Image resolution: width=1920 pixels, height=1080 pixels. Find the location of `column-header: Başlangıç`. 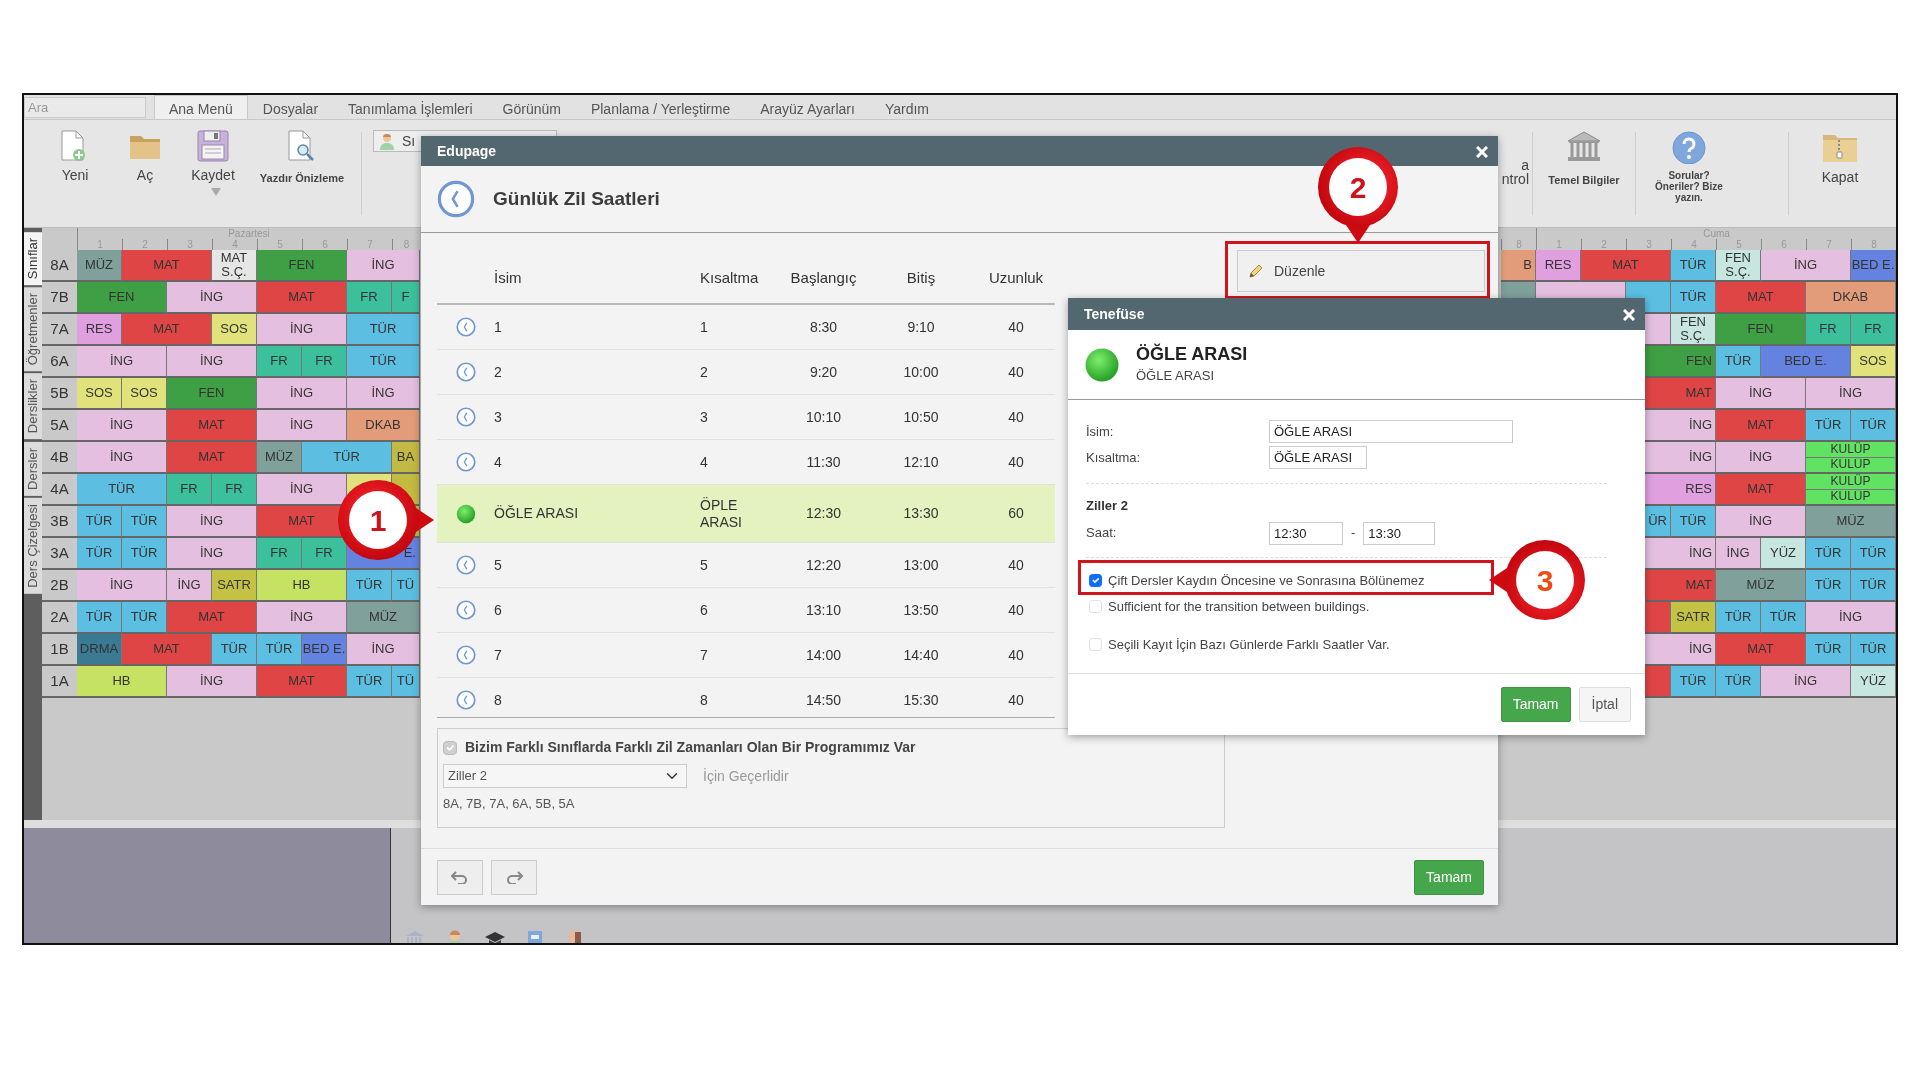

column-header: Başlangıç is located at coordinates (823, 277).